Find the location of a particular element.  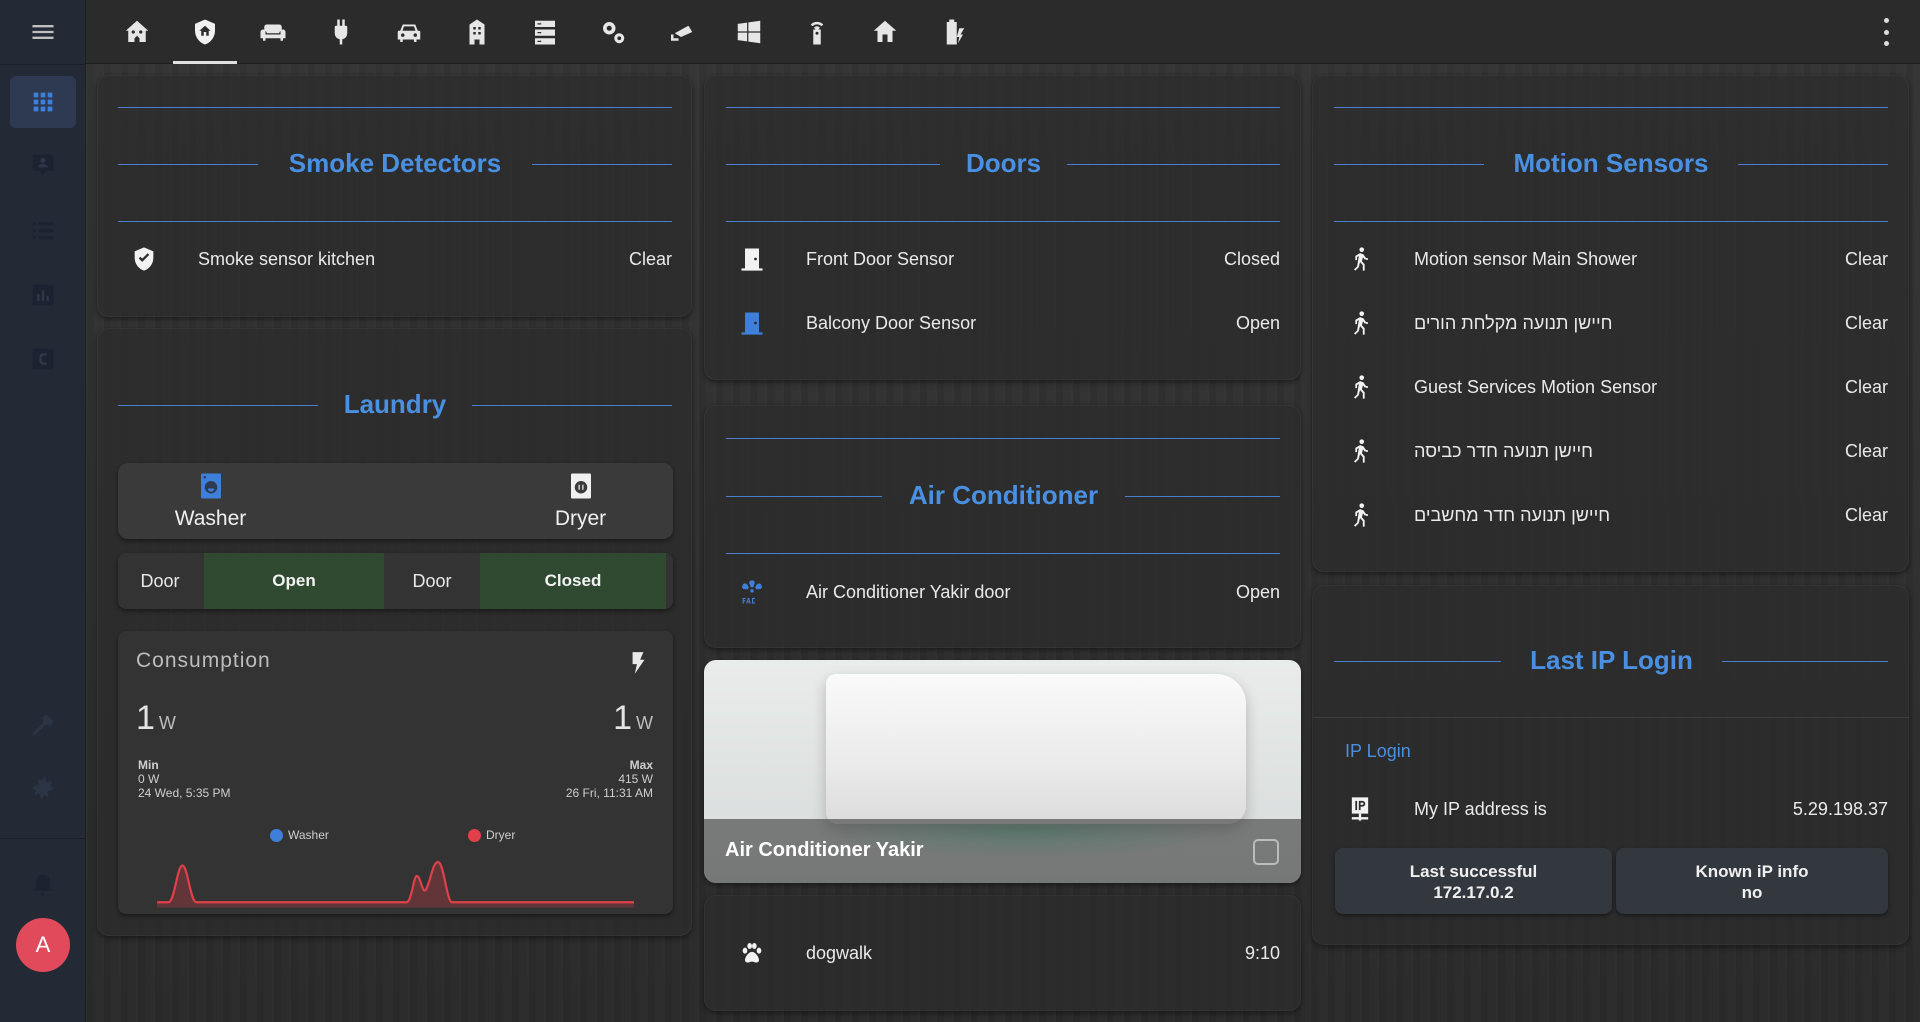

building-icon is located at coordinates (477, 32).